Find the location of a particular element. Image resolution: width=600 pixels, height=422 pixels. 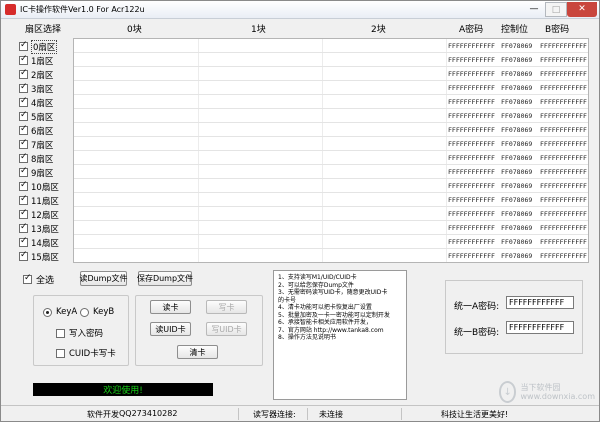

key-b-input: FFFFFFFFFFFF is located at coordinates (540, 327).